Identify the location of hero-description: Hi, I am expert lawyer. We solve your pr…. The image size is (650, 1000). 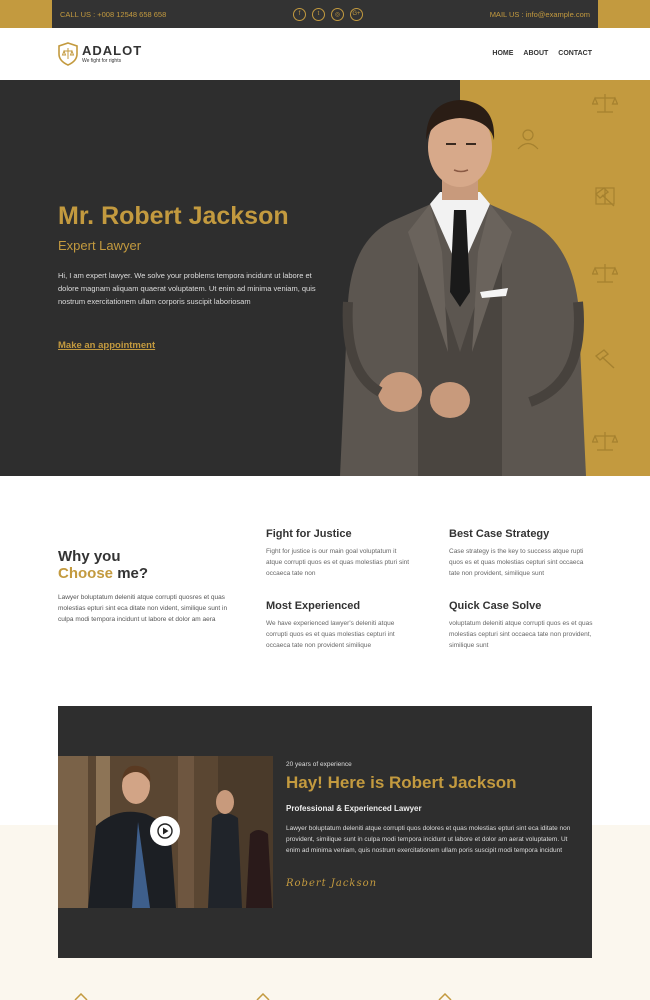
(187, 288).